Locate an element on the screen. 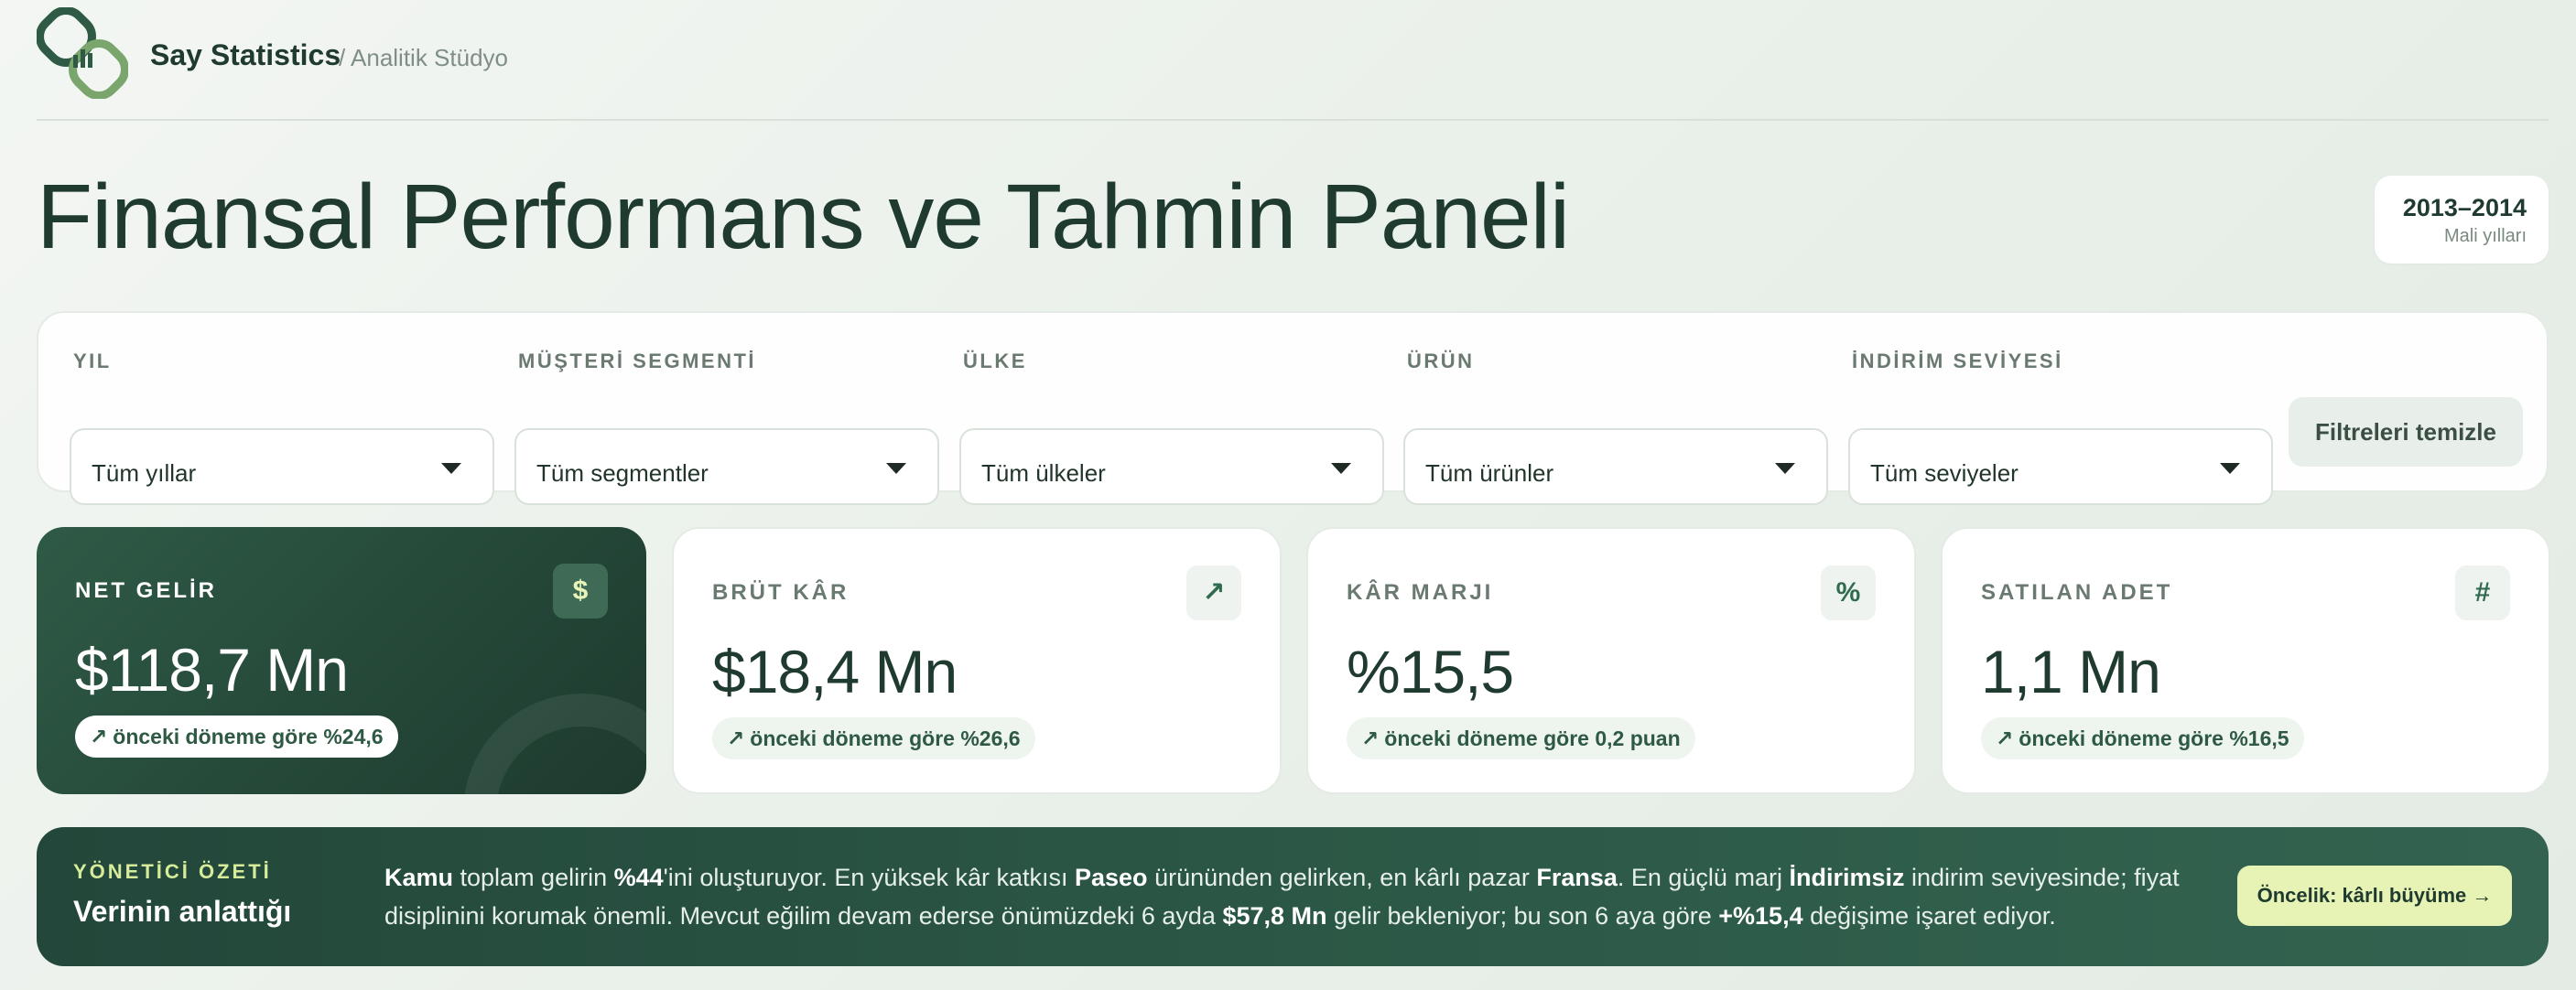  select-value: Tüm ürünler is located at coordinates (1490, 473).